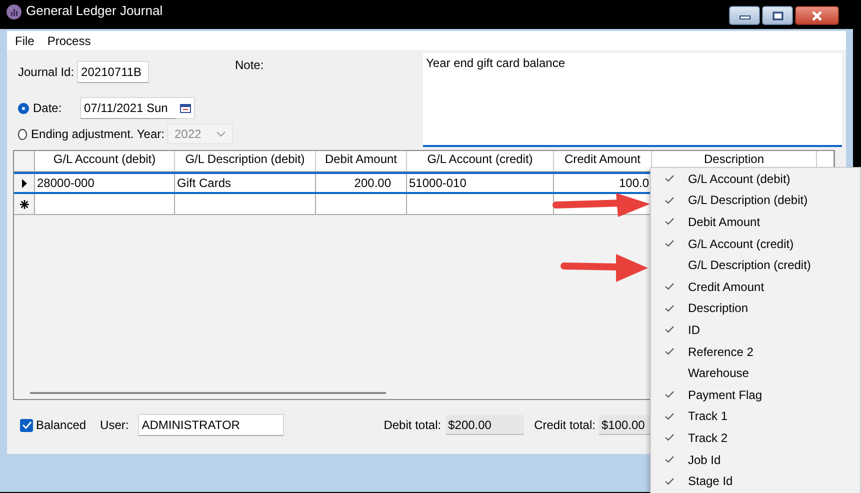 The image size is (861, 493). What do you see at coordinates (208, 393) in the screenshot?
I see `scroll-bar` at bounding box center [208, 393].